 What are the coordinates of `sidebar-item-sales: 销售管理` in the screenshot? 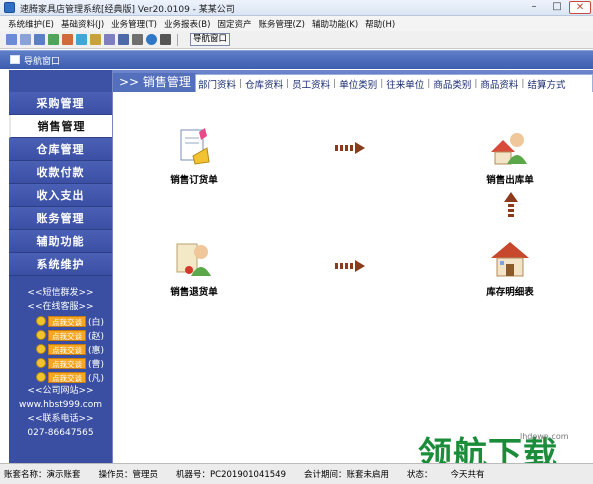 It's located at (60, 126).